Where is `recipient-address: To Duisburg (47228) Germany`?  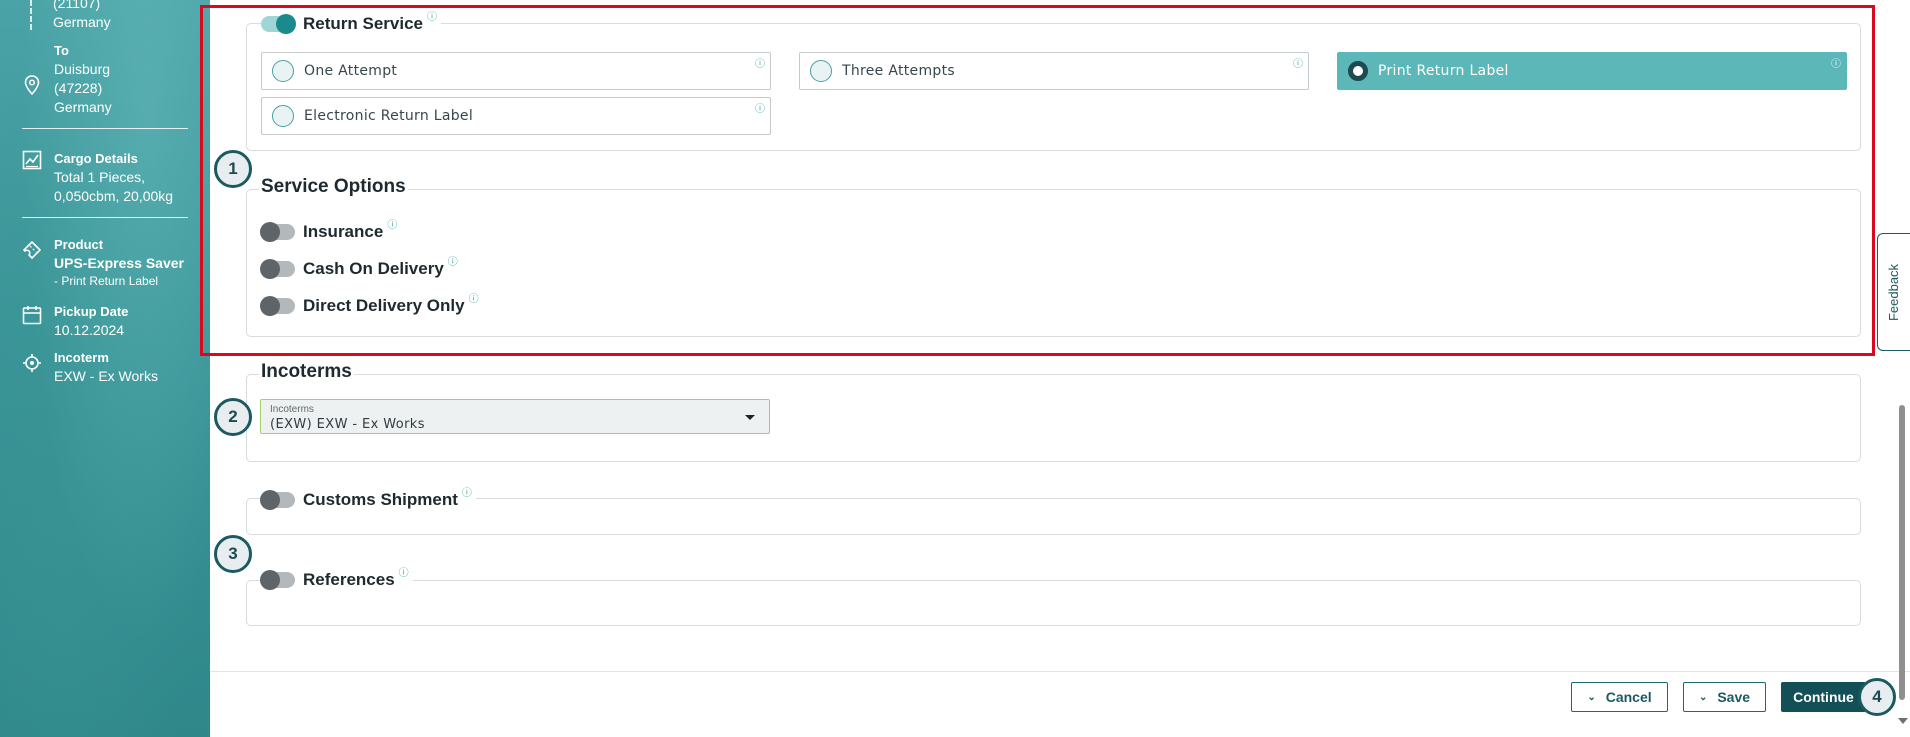
recipient-address: To Duisburg (47228) Germany is located at coordinates (67, 79).